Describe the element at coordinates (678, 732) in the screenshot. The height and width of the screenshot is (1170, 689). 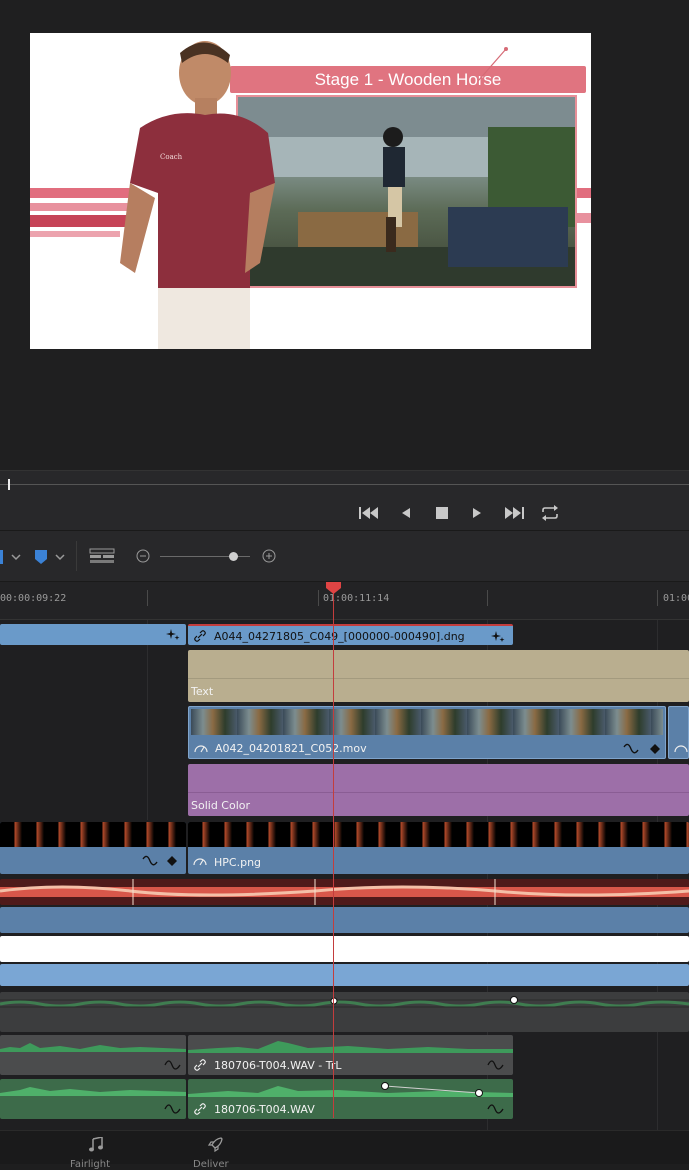
I see `video-clip-next` at that location.